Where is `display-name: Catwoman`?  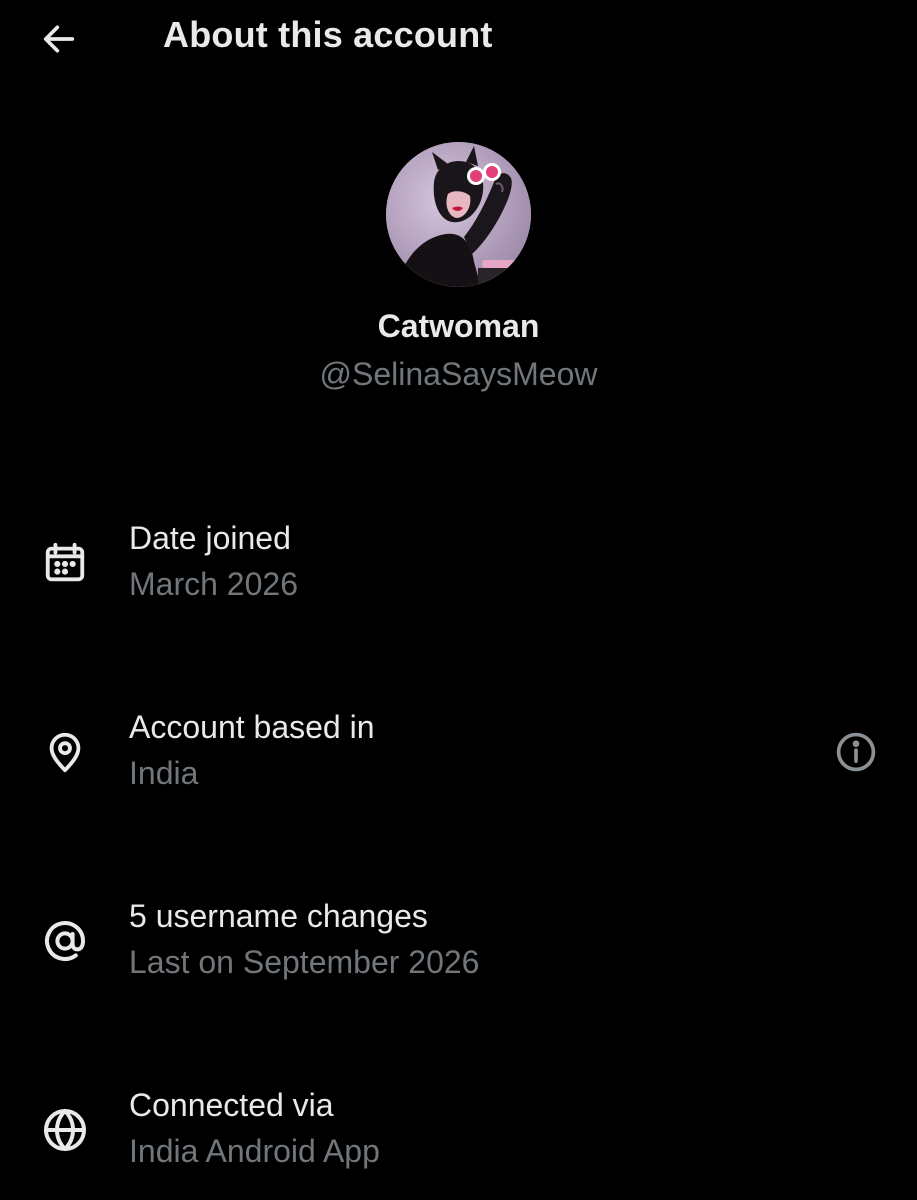 display-name: Catwoman is located at coordinates (458, 326).